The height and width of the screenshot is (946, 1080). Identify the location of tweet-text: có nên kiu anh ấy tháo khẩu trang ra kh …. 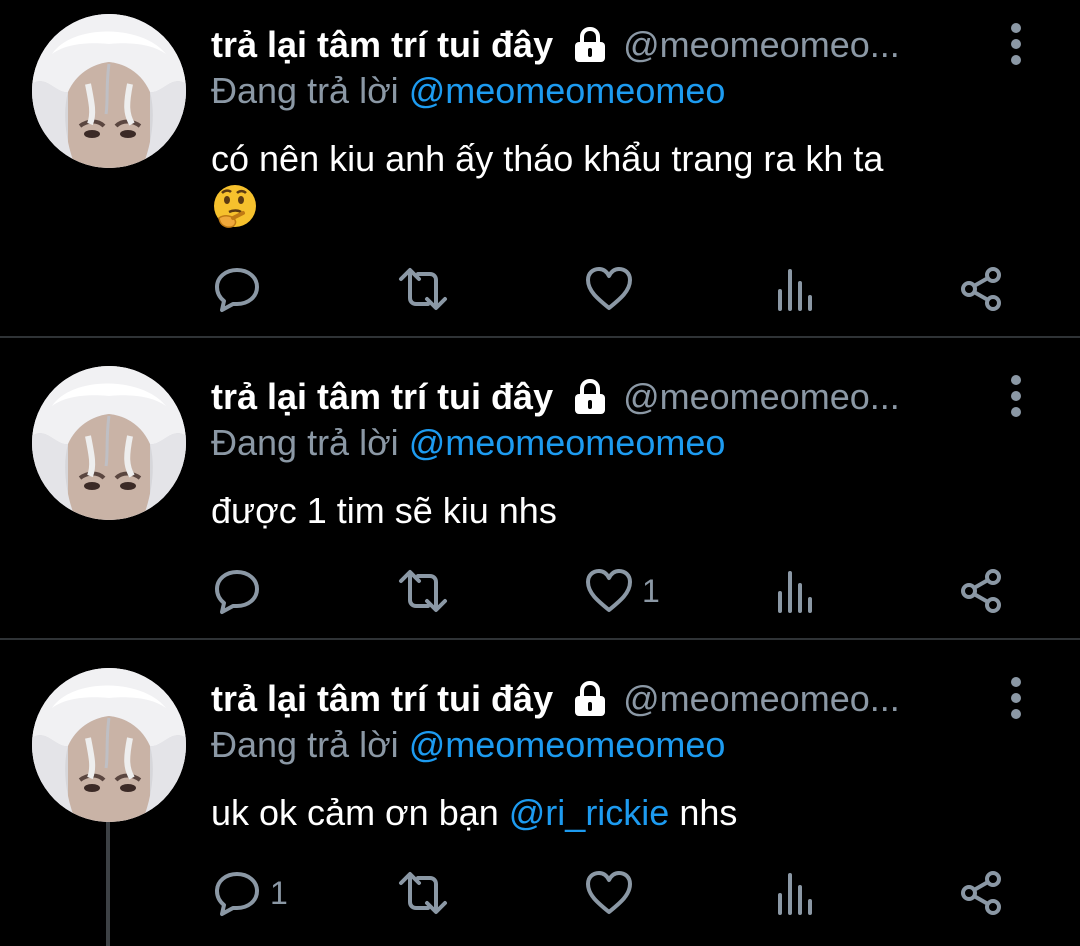
(547, 158).